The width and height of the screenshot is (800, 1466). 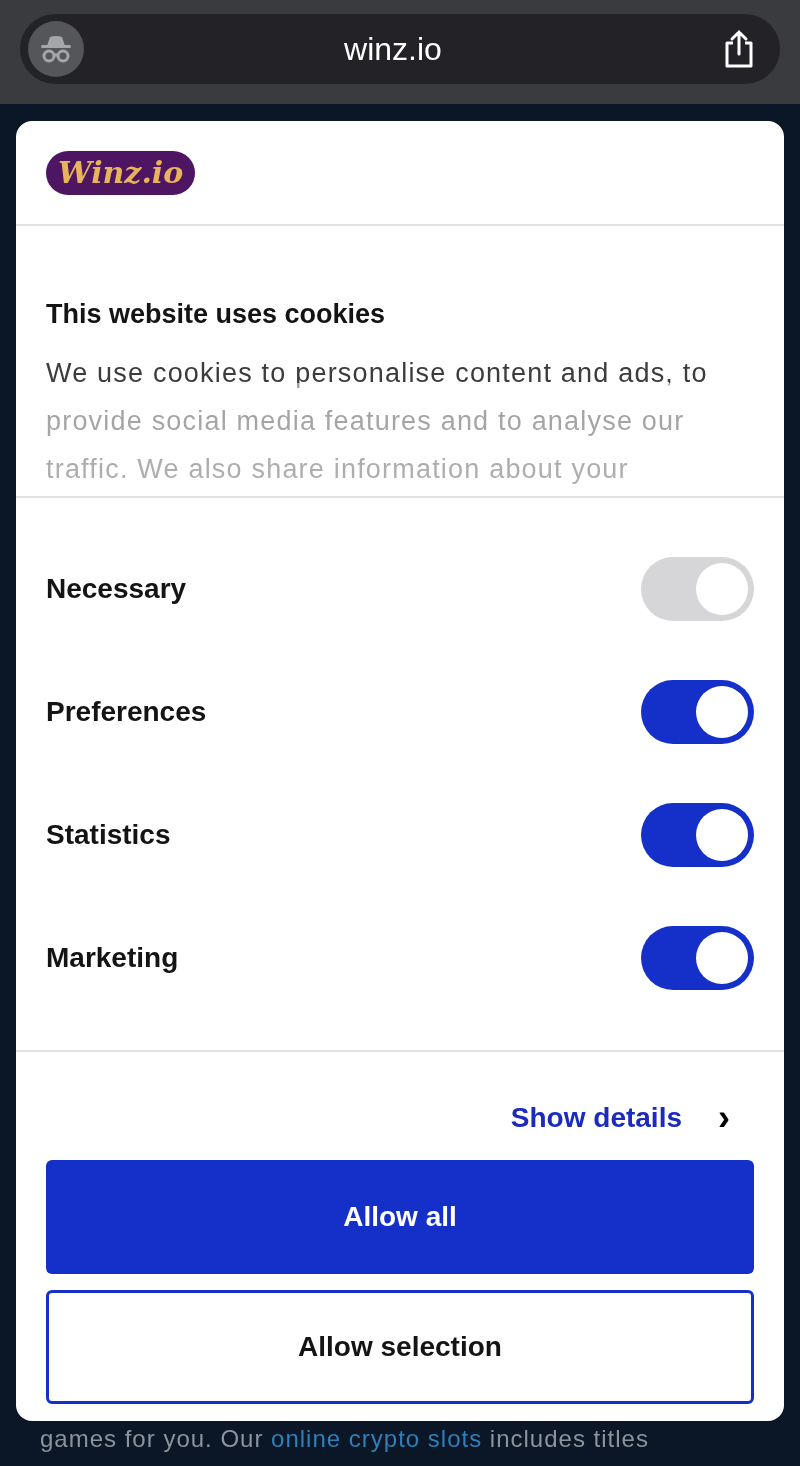 What do you see at coordinates (596, 1118) in the screenshot?
I see `show-details-link: Show details` at bounding box center [596, 1118].